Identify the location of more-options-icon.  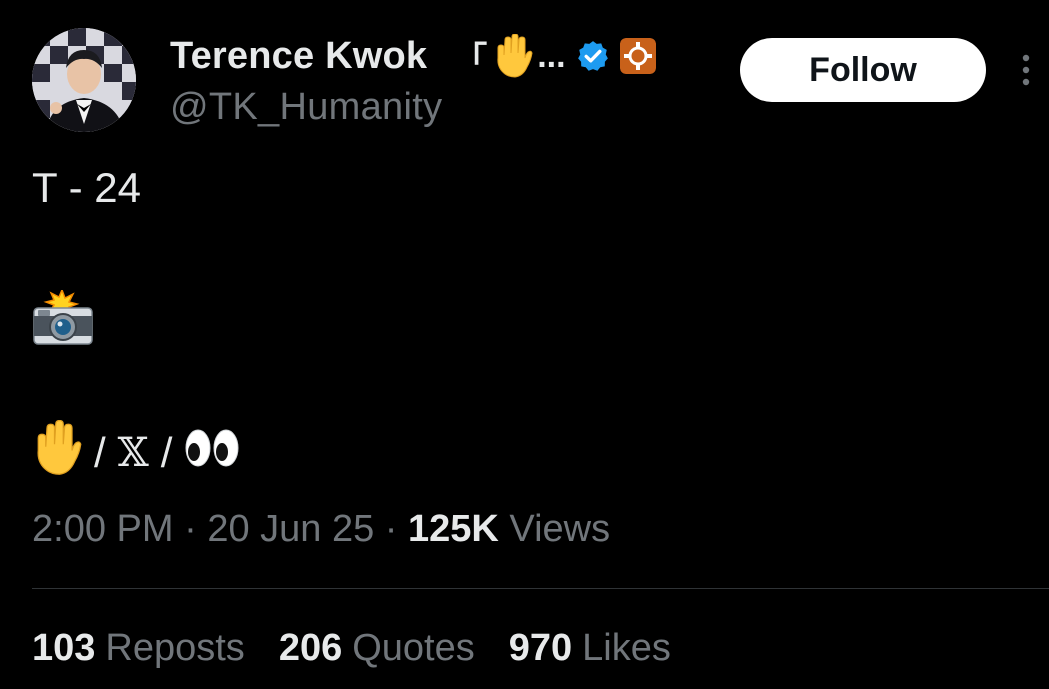
(1026, 70).